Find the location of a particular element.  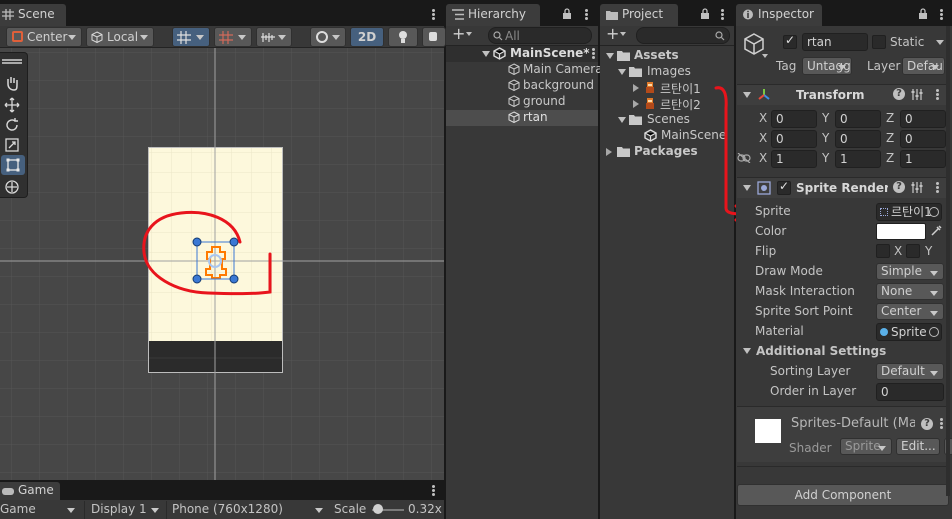

flip-x-checkbox is located at coordinates (883, 251).